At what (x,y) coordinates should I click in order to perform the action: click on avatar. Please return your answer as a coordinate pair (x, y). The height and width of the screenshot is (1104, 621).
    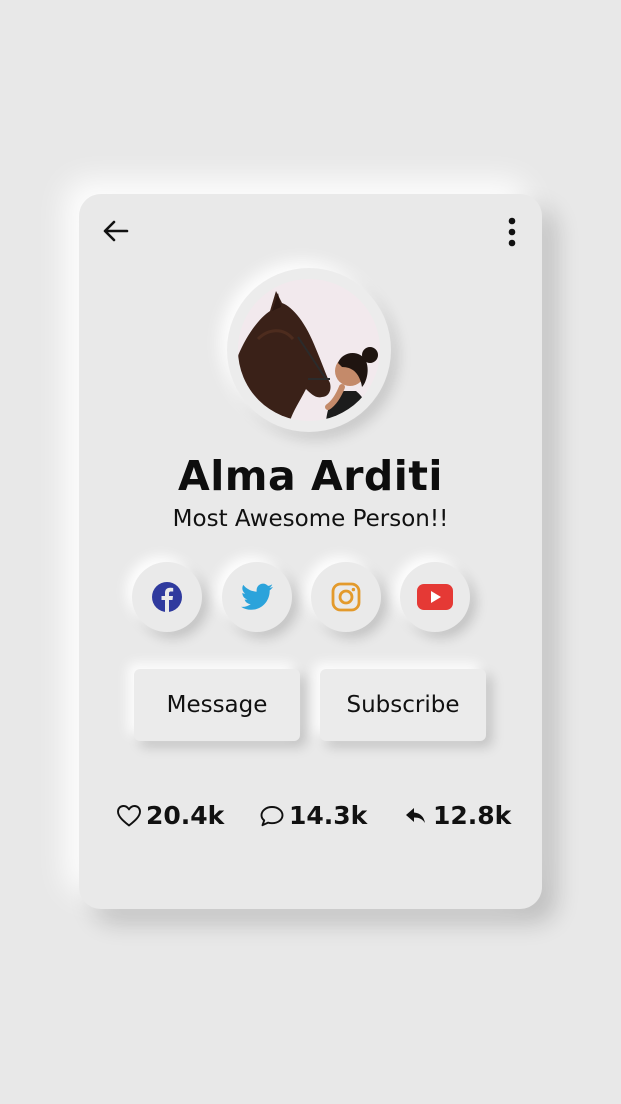
    Looking at the image, I should click on (309, 350).